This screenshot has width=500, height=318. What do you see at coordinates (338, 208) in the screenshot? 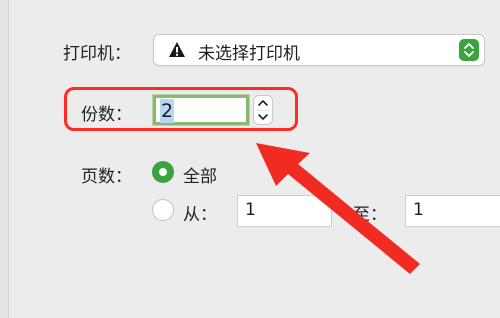
I see `annotation-arrow-icon` at bounding box center [338, 208].